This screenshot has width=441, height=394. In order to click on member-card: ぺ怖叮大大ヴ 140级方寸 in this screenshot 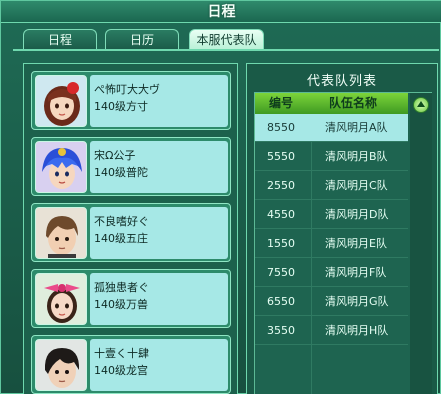, I will do `click(131, 100)`.